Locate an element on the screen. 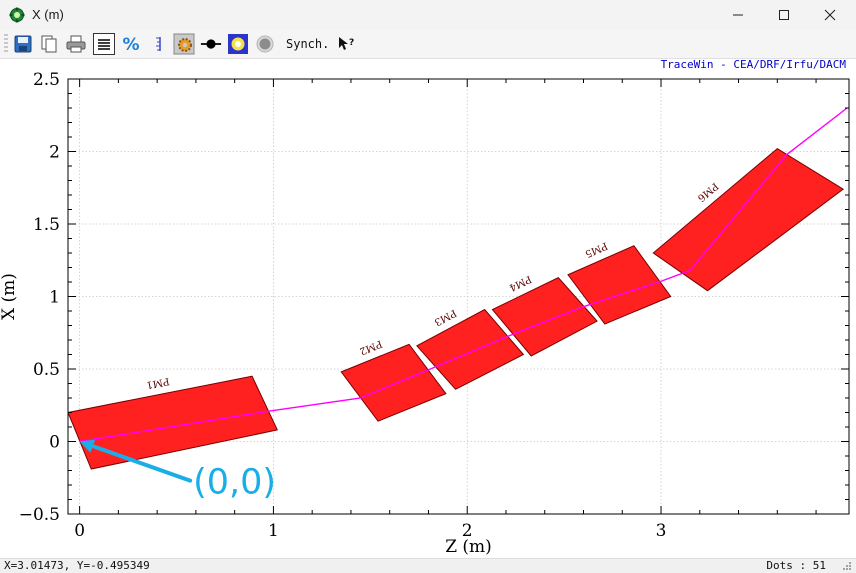 The width and height of the screenshot is (856, 573). print-button is located at coordinates (76, 44).